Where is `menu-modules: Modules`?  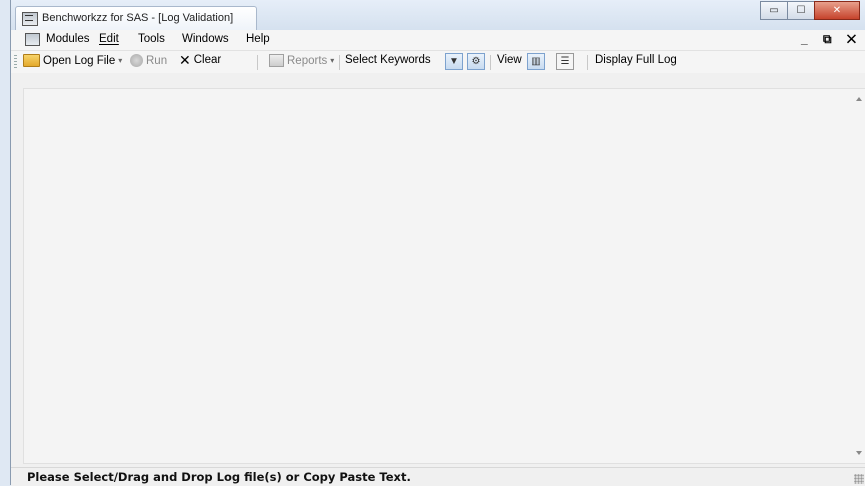
menu-modules: Modules is located at coordinates (67, 39).